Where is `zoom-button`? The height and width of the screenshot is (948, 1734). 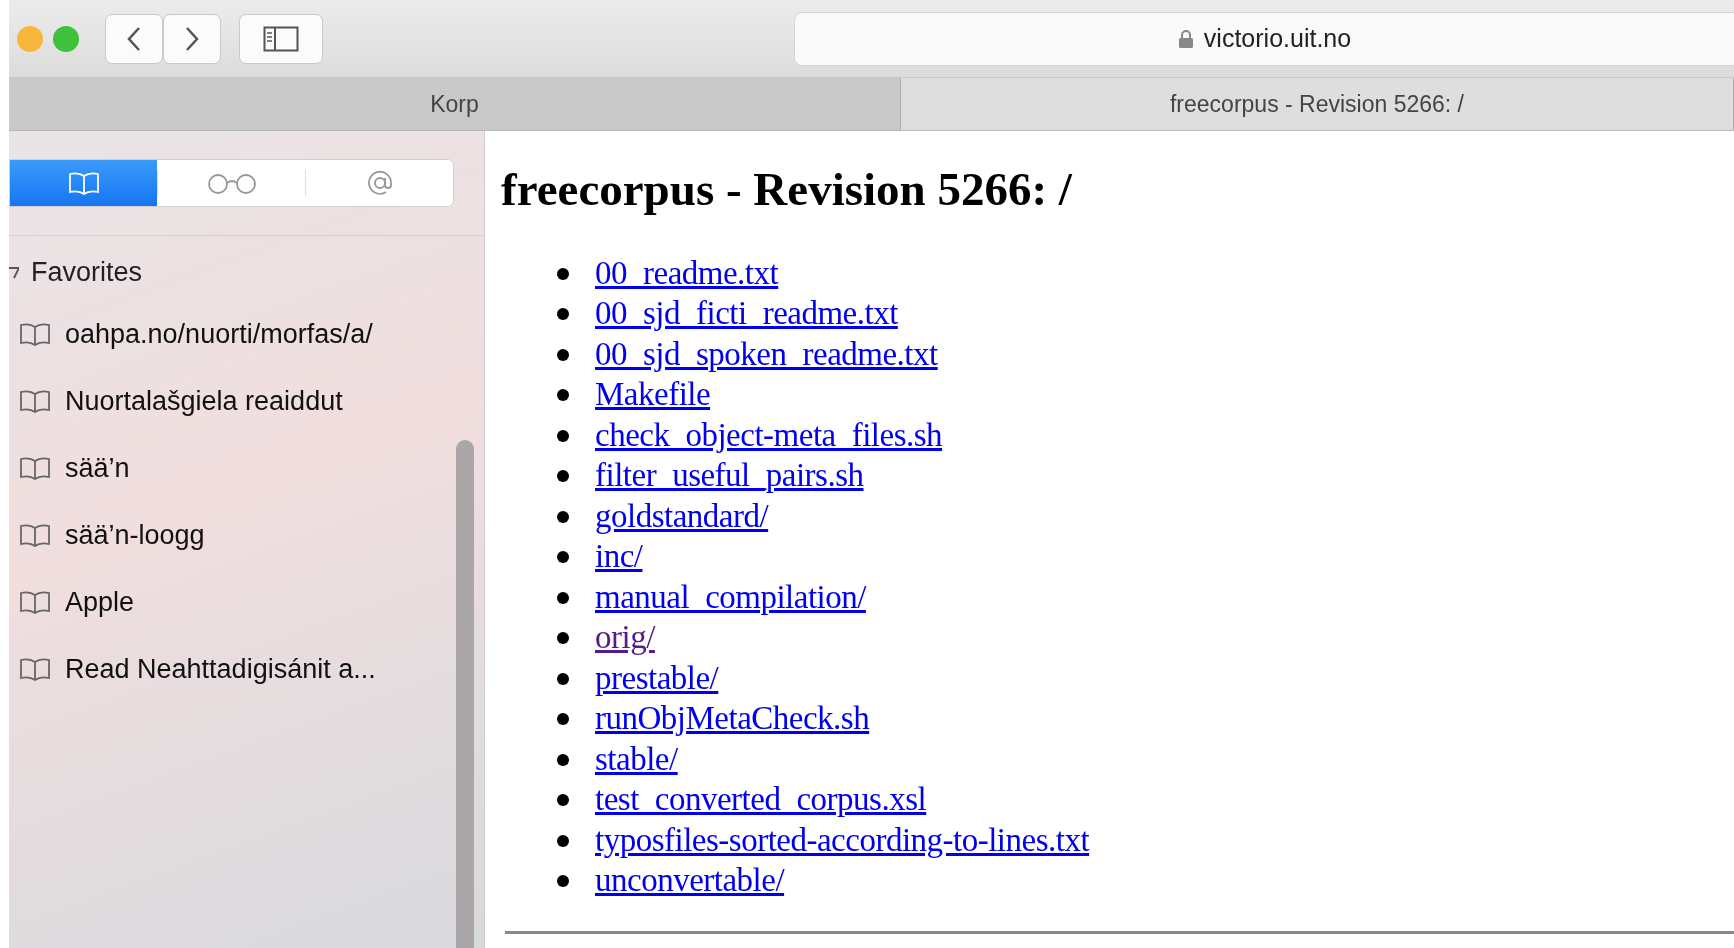
zoom-button is located at coordinates (66, 38).